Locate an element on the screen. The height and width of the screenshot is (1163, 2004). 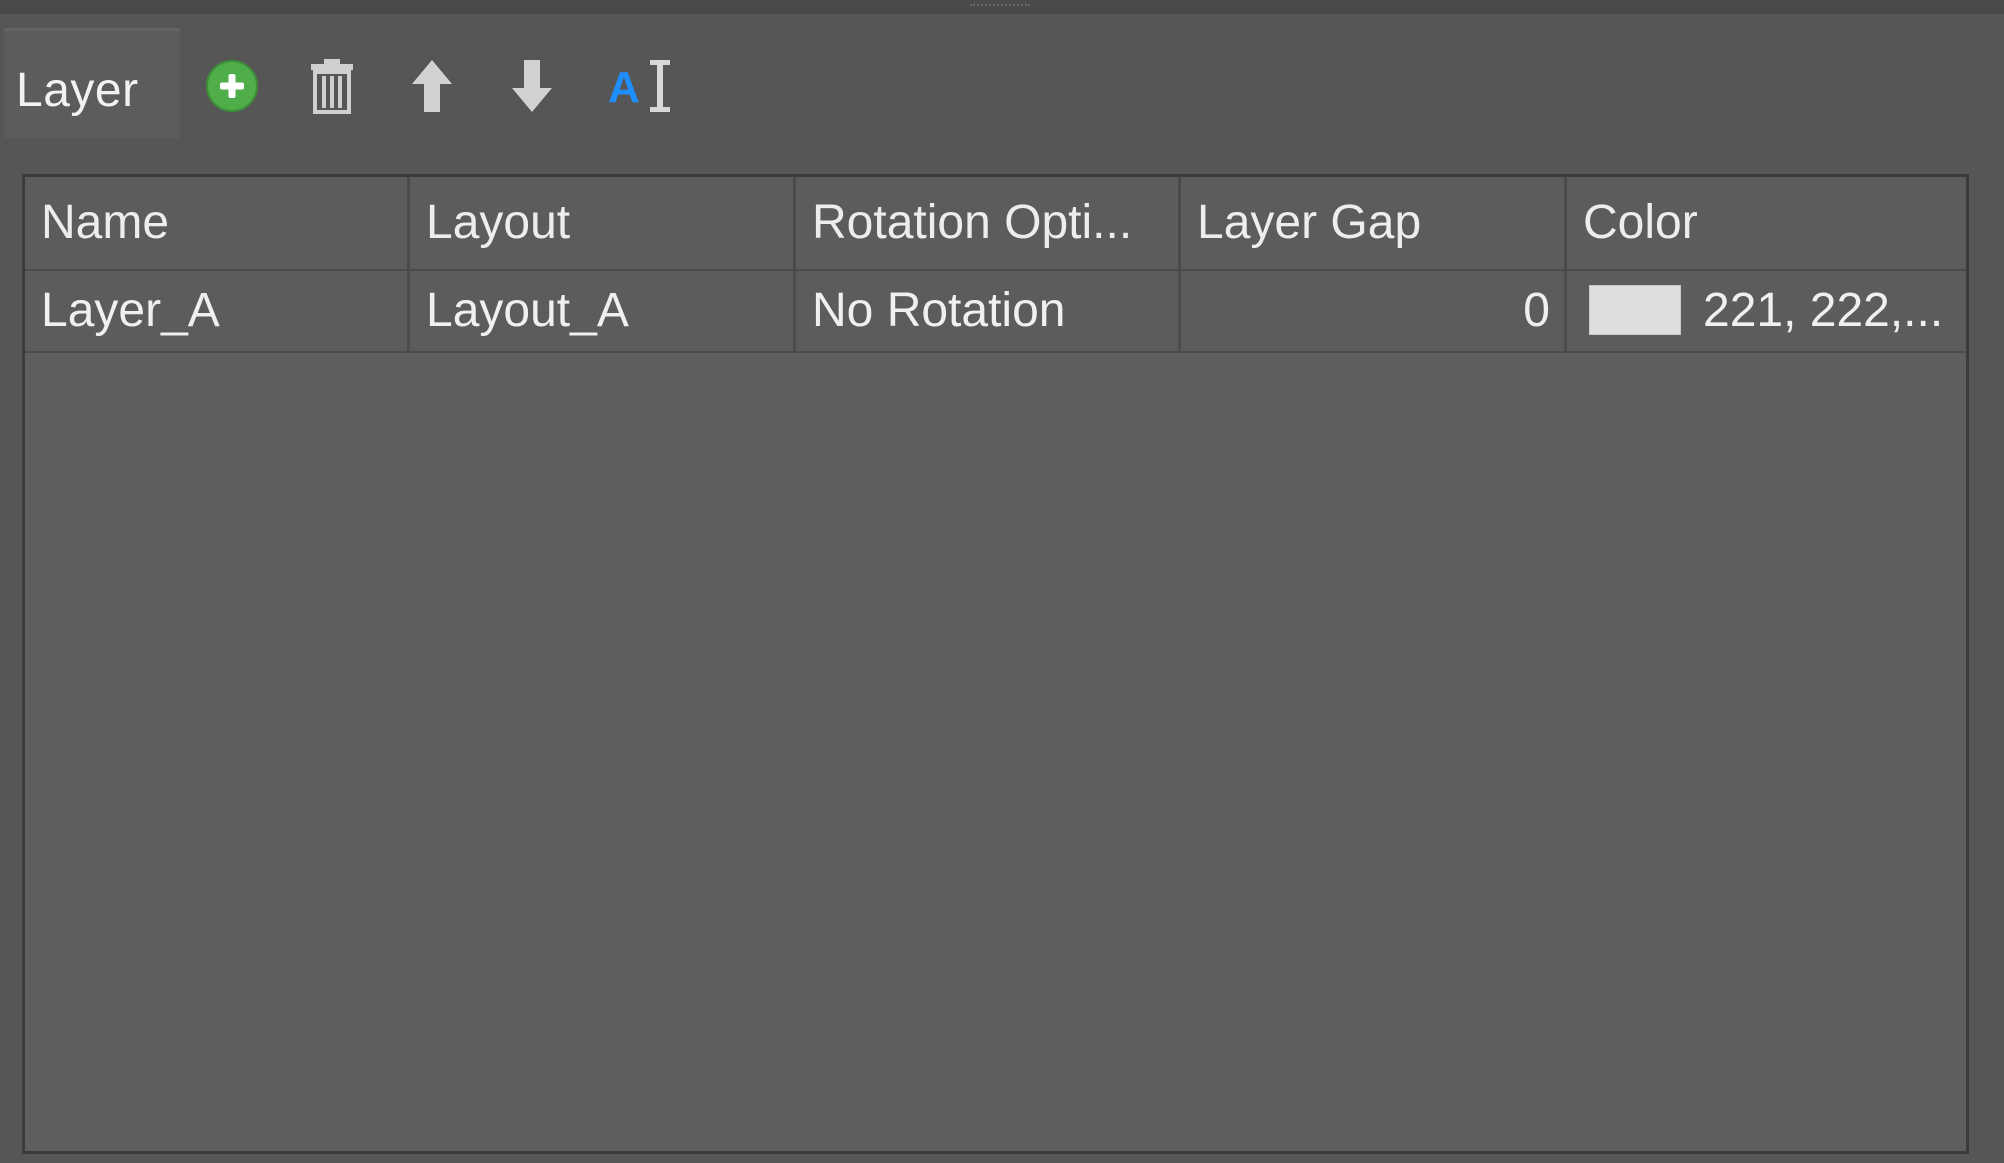
column-header-name: Name is located at coordinates (217, 223).